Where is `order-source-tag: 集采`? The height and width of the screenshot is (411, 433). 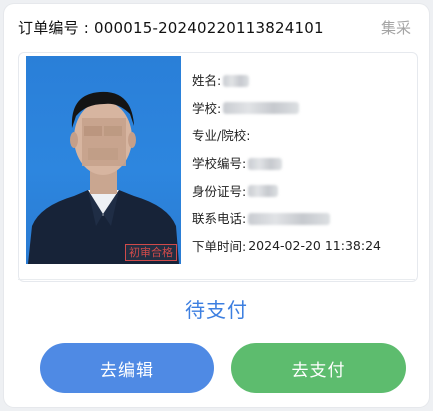
order-source-tag: 集采 is located at coordinates (395, 27).